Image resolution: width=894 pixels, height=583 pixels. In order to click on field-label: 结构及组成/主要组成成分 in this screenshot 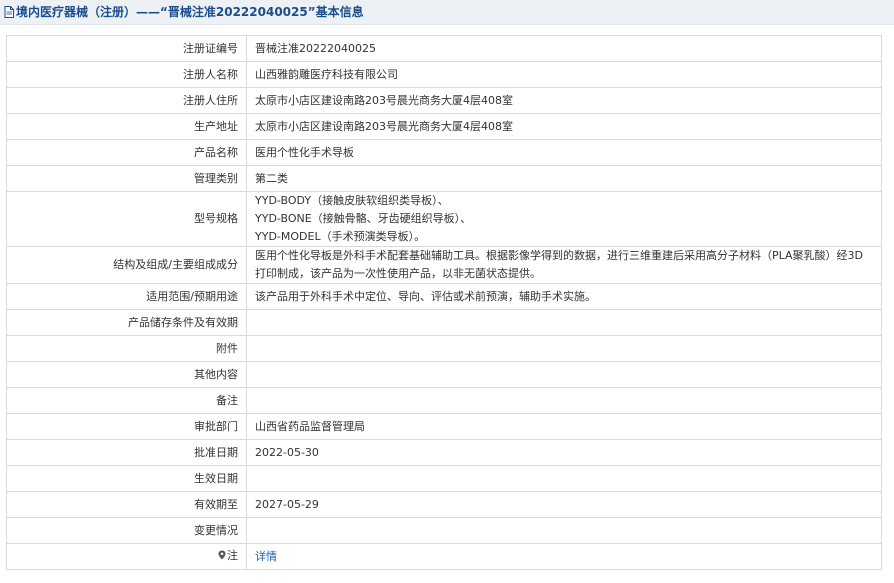, I will do `click(126, 265)`.